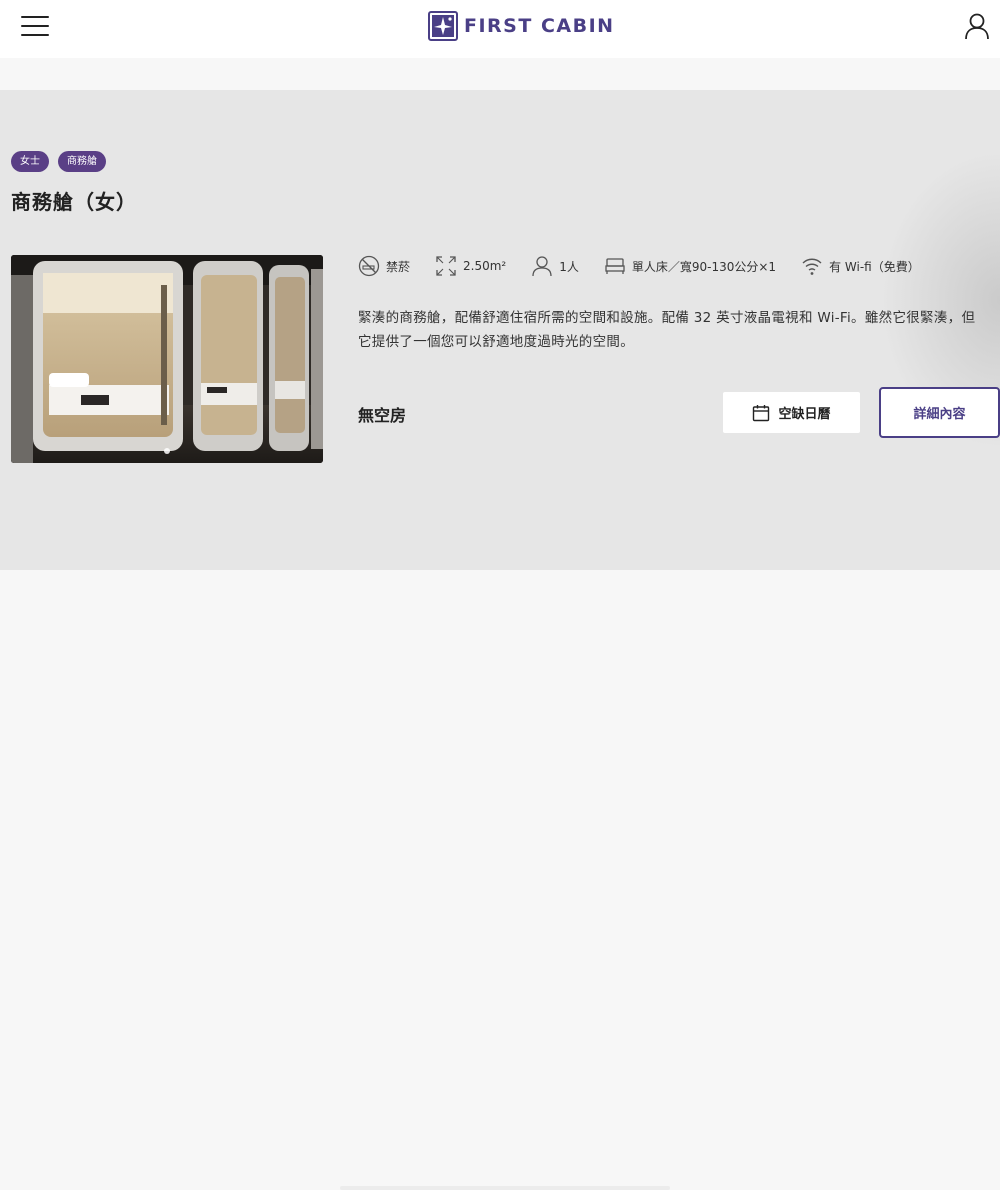 The image size is (1000, 1190). I want to click on room-features: 禁菸 2.50m² 1人 單人床／寬90-130公分×1 有 Wi-fi（免費）, so click(651, 266).